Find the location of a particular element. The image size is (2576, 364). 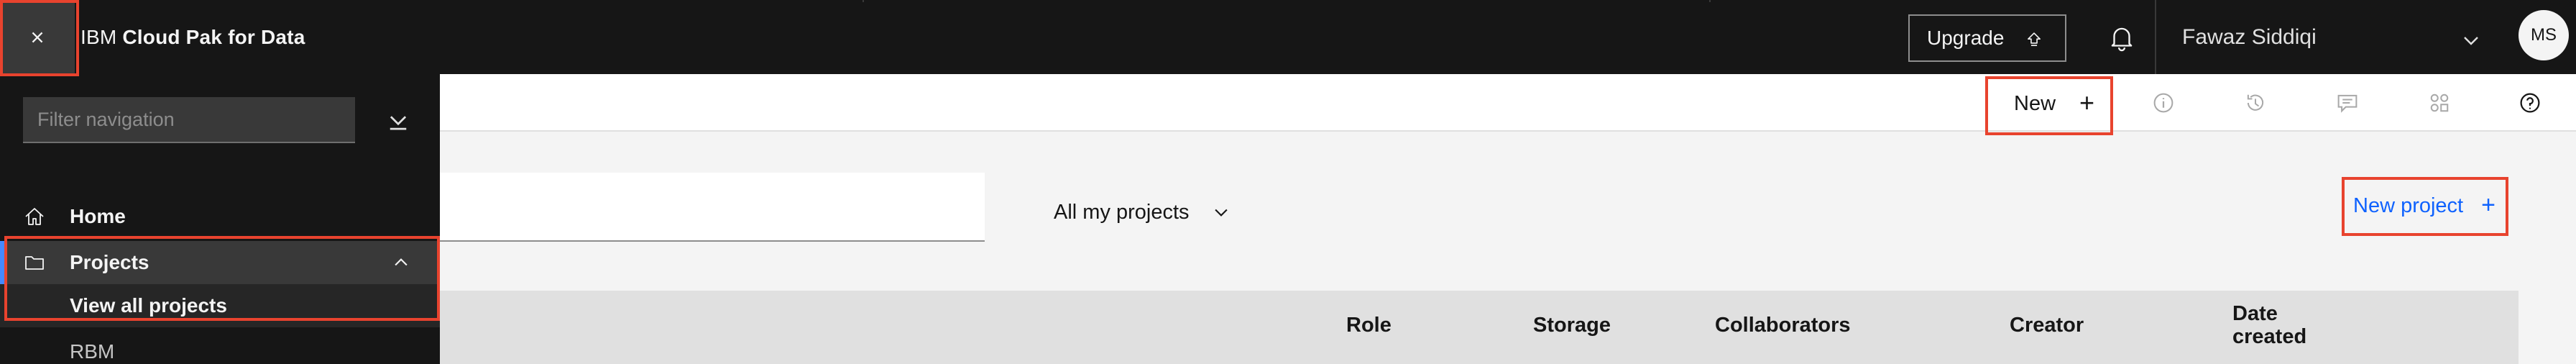

home-icon is located at coordinates (34, 216).